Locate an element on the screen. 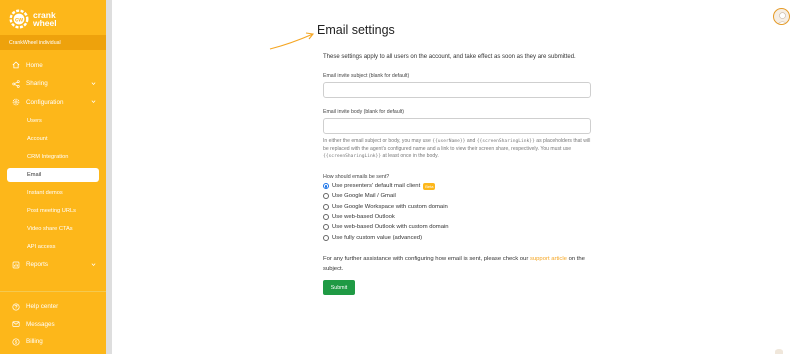 Image resolution: width=800 pixels, height=354 pixels. support-article-link: support article is located at coordinates (548, 259).